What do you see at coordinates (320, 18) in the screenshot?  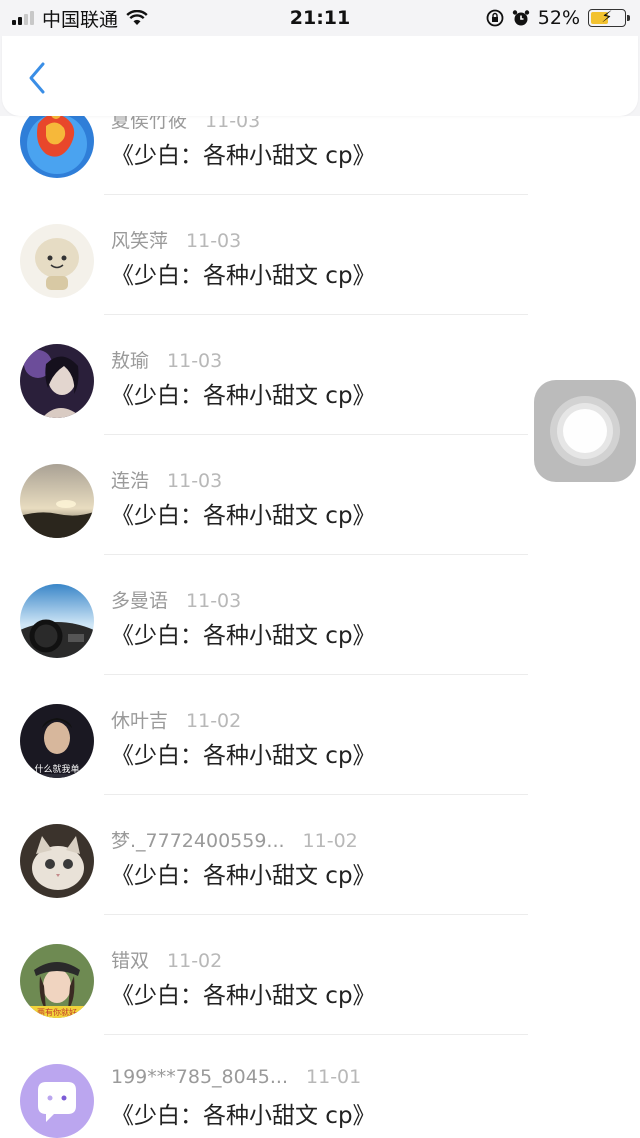 I see `status-bar: 中国联通 21:11 52% ⚡` at bounding box center [320, 18].